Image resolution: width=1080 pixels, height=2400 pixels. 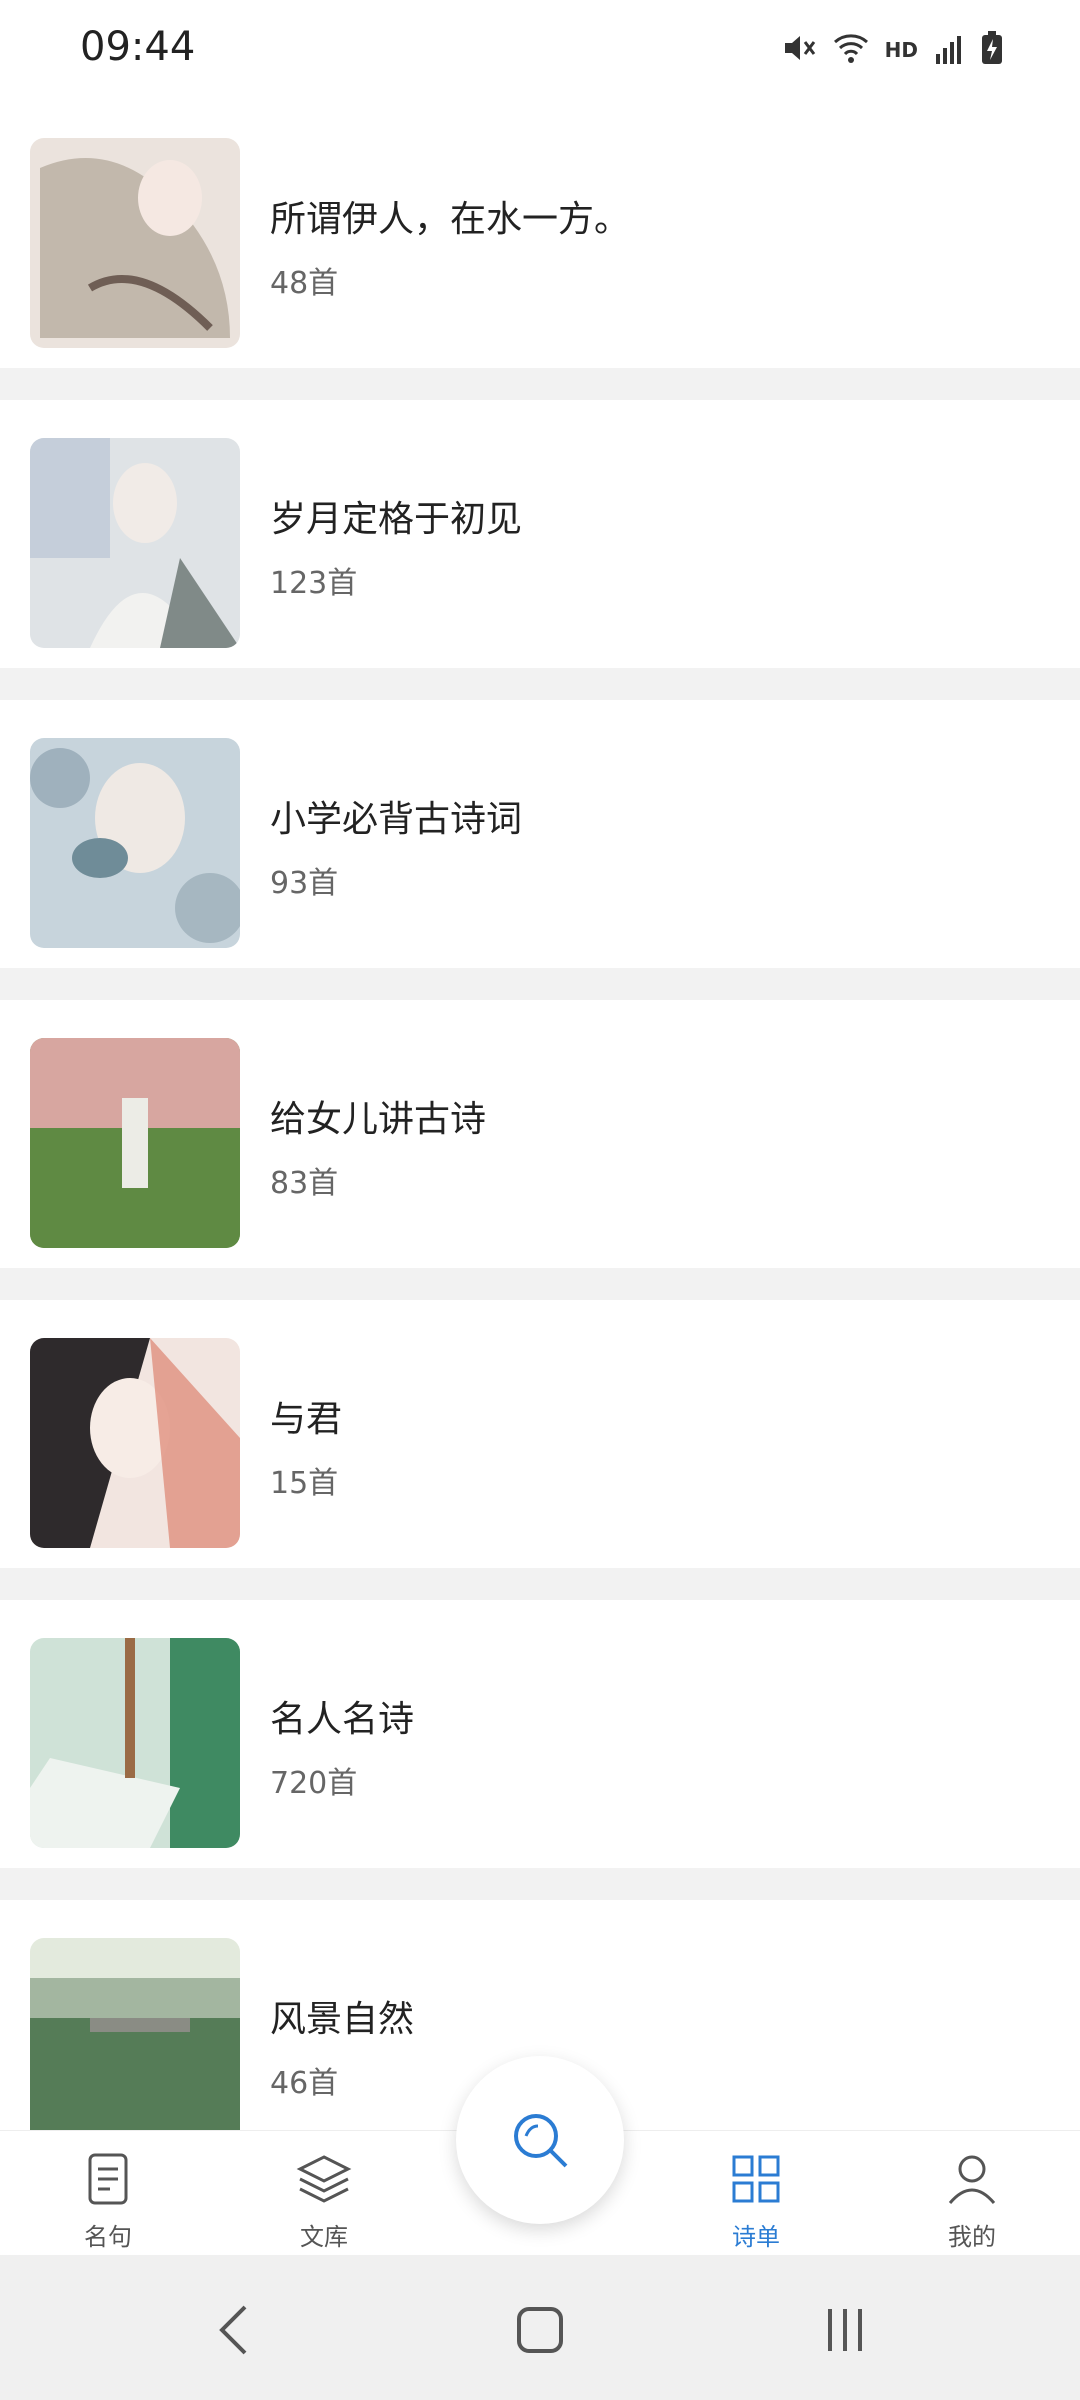 I want to click on nav-label: 名句, so click(x=108, y=2237).